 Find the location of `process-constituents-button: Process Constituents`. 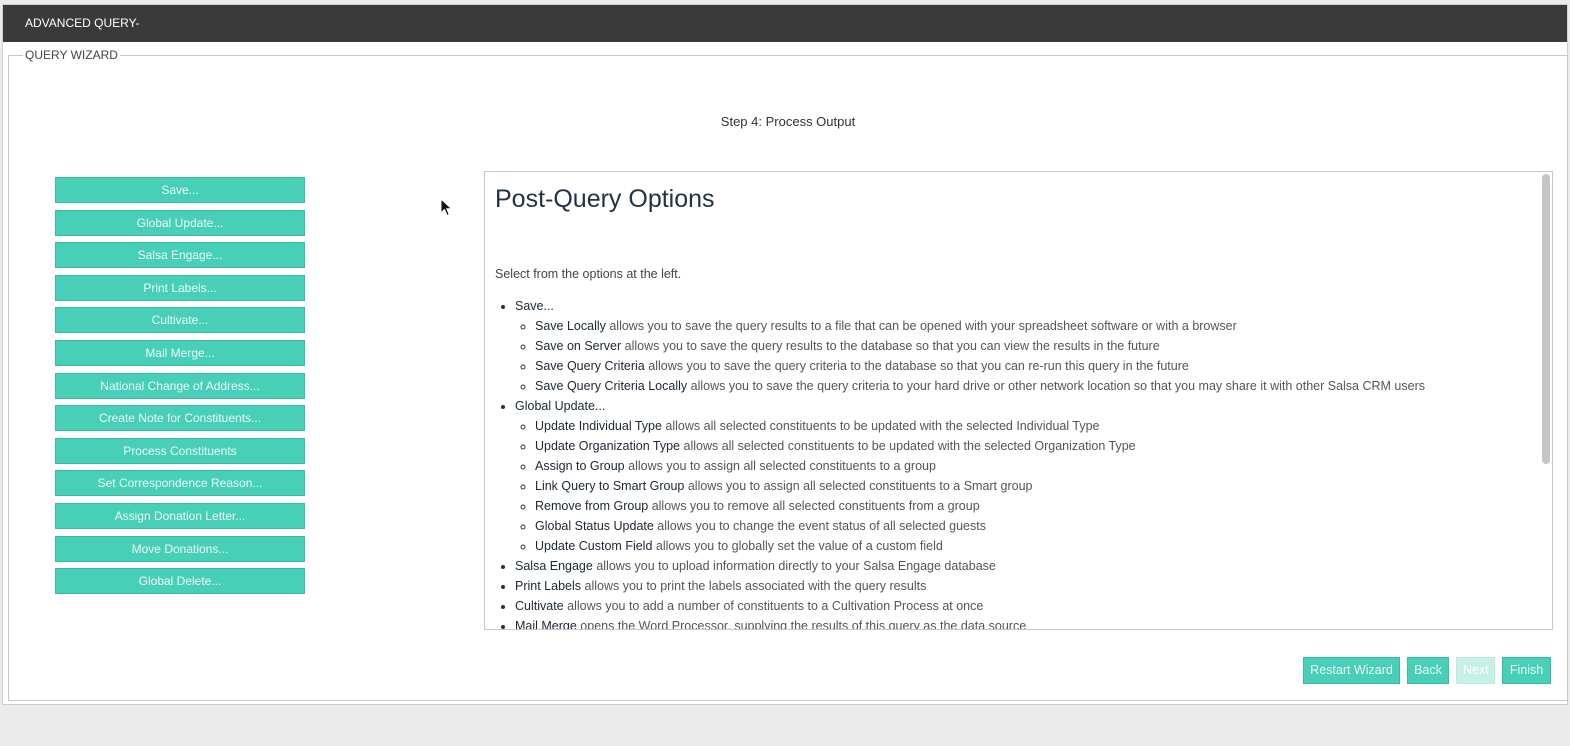

process-constituents-button: Process Constituents is located at coordinates (180, 450).